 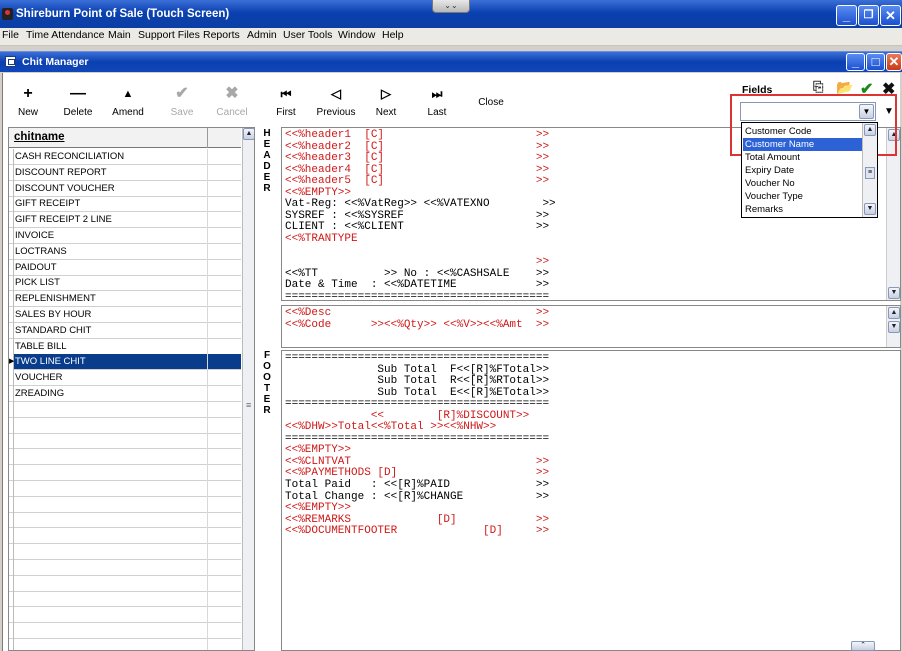 What do you see at coordinates (125, 346) in the screenshot?
I see `list-item: TABLE BILL` at bounding box center [125, 346].